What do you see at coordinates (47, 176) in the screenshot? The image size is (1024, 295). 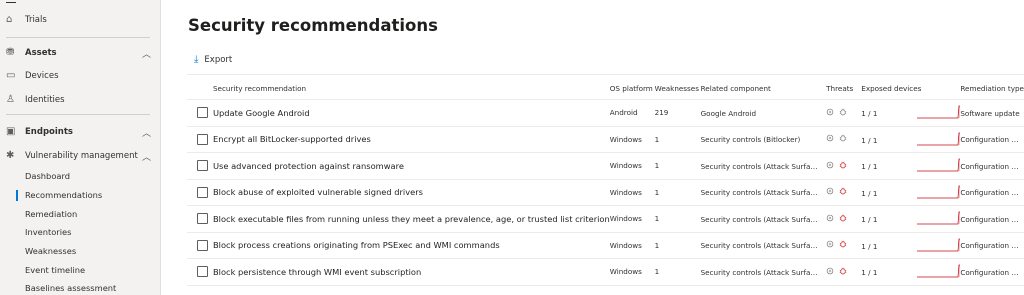 I see `sub-item-dashboard: Dashboard` at bounding box center [47, 176].